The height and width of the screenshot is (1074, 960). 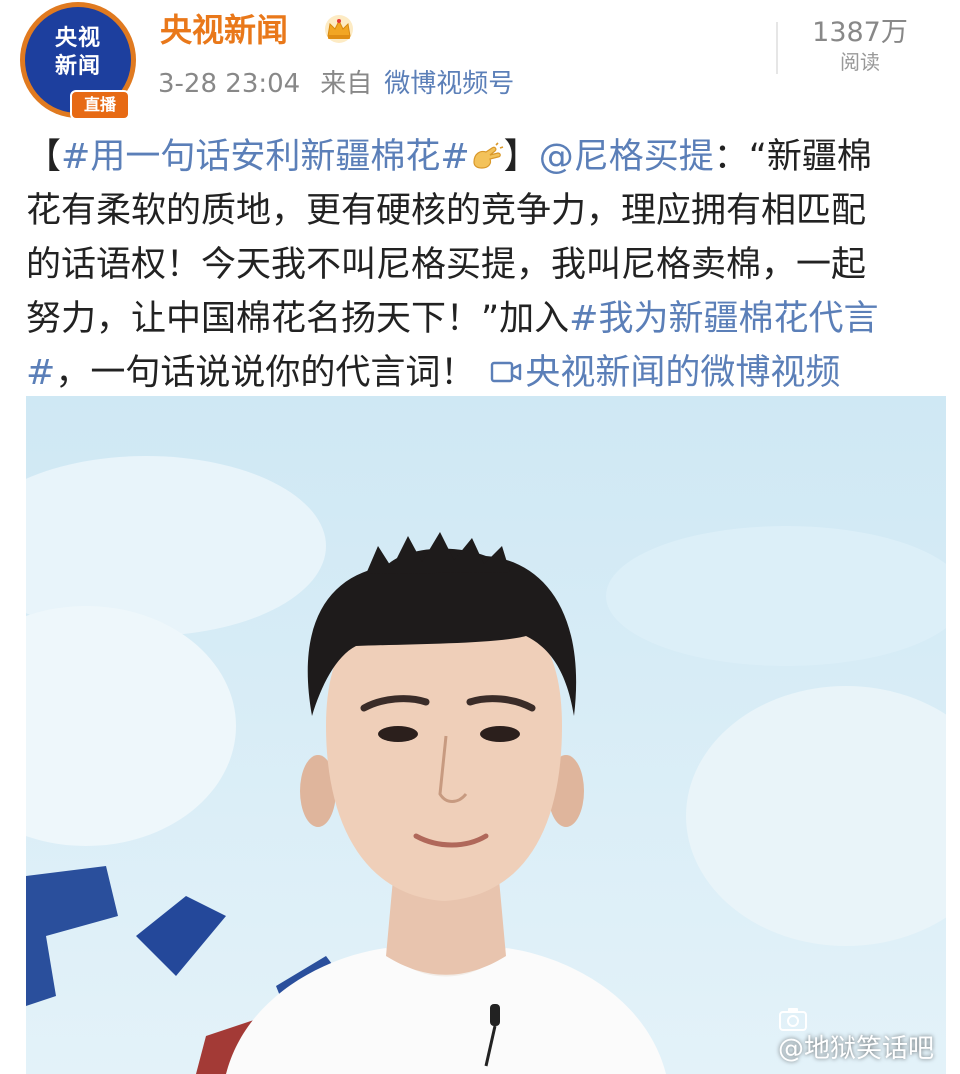 What do you see at coordinates (777, 48) in the screenshot?
I see `divider` at bounding box center [777, 48].